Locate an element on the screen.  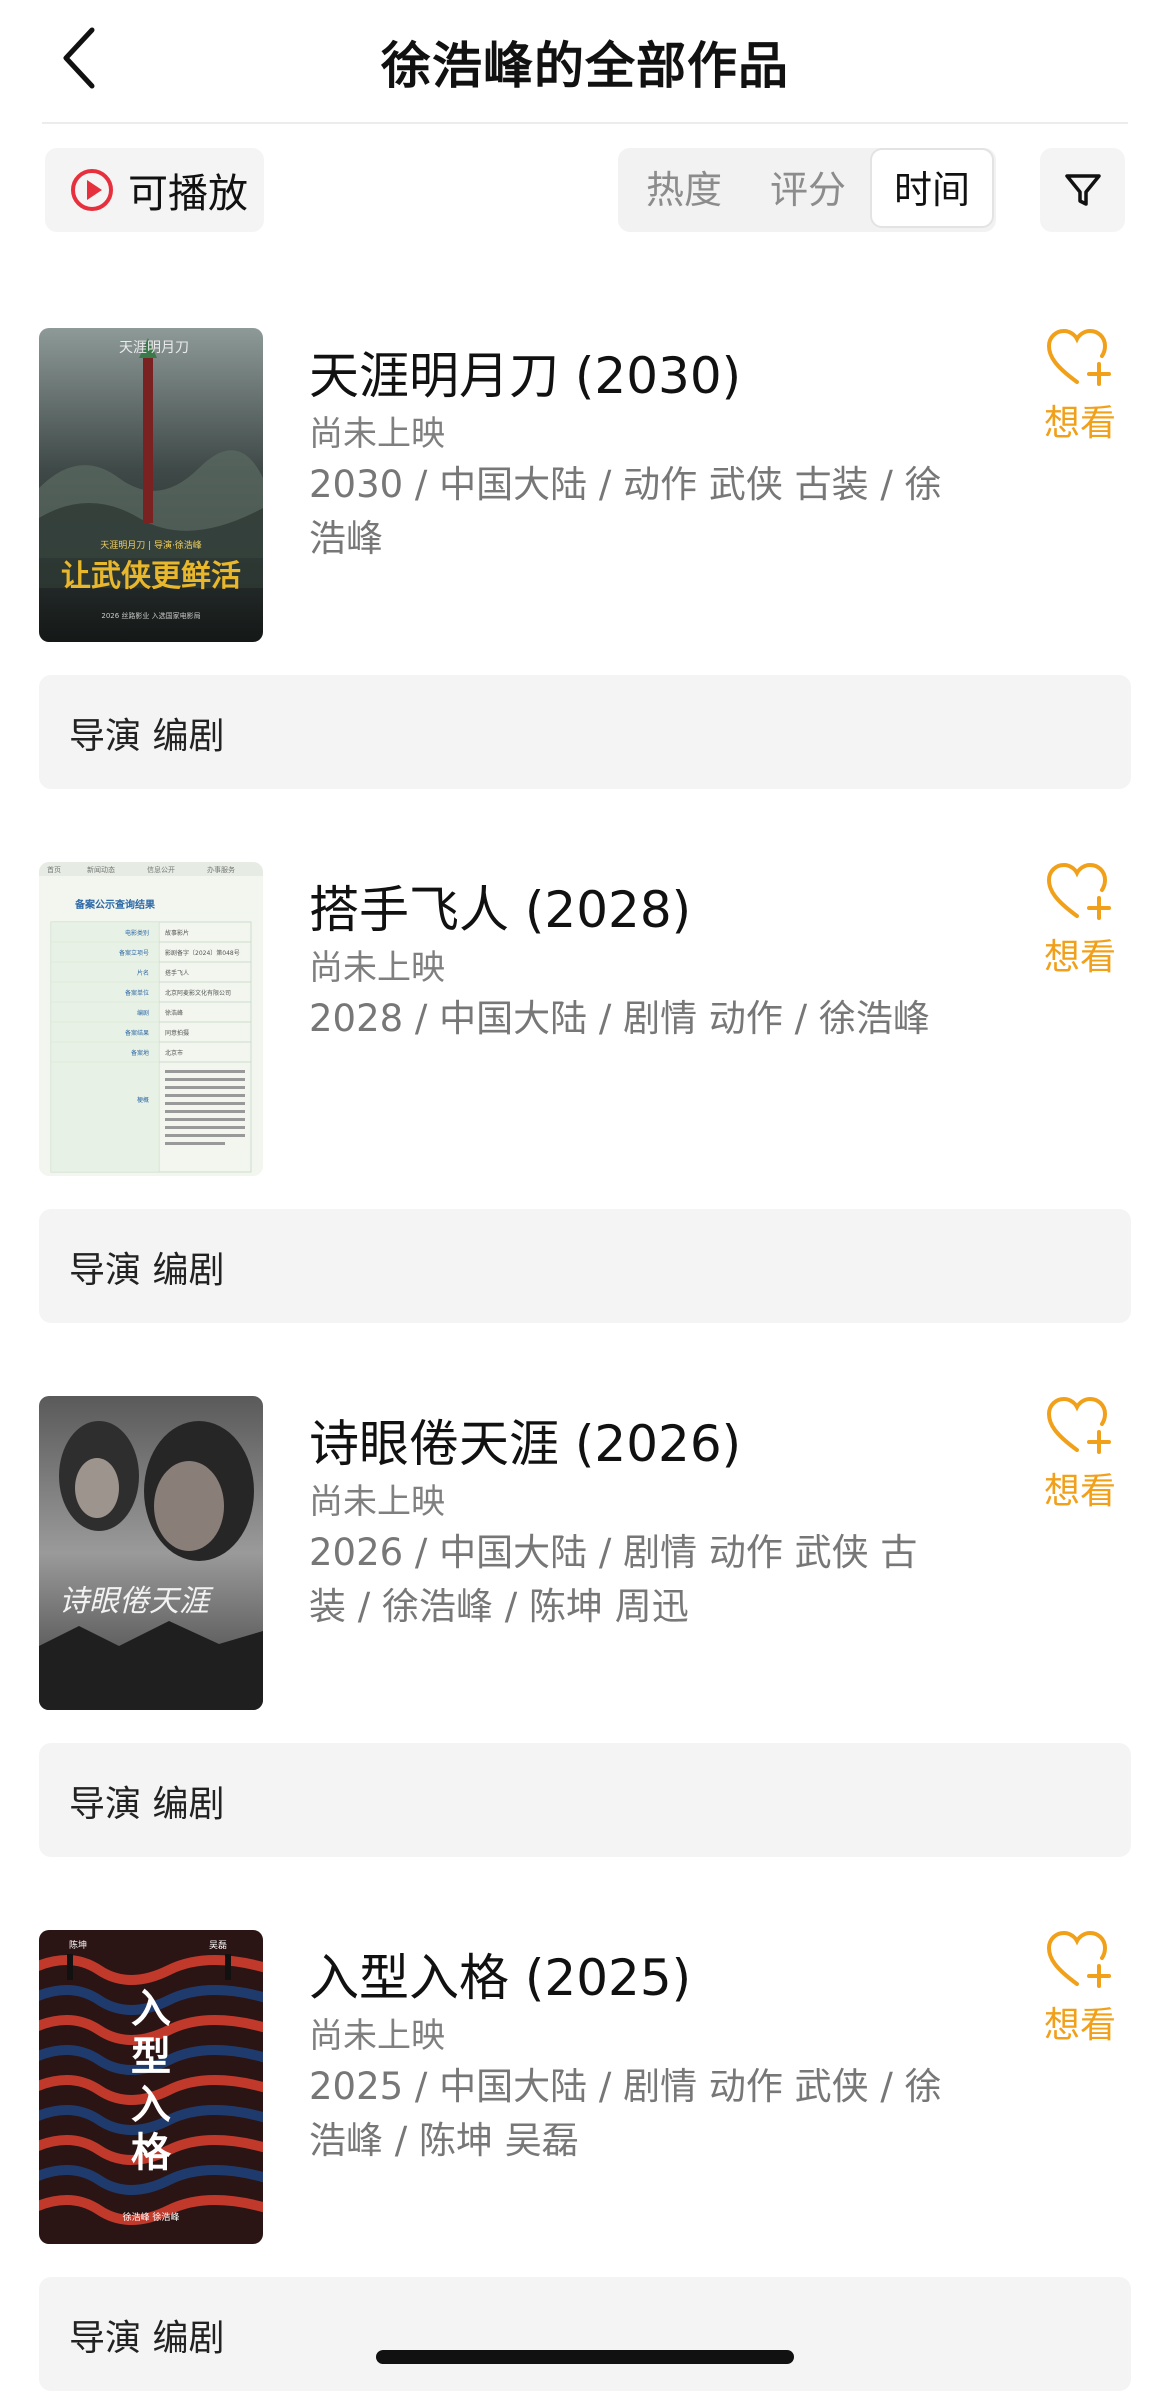
page-title: 徐浩峰的全部作品 is located at coordinates (585, 66).